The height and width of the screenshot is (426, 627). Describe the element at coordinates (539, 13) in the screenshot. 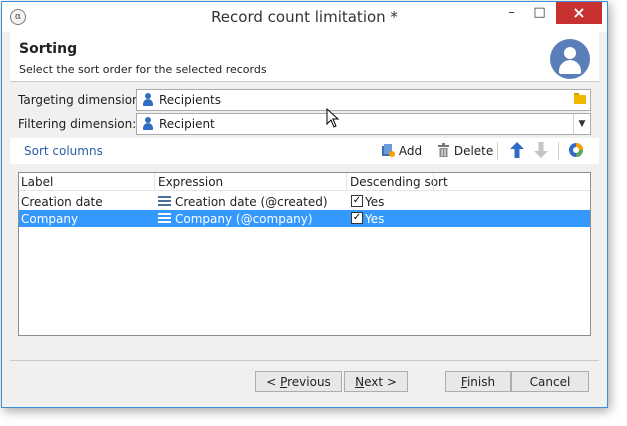

I see `maximize-button: □` at that location.